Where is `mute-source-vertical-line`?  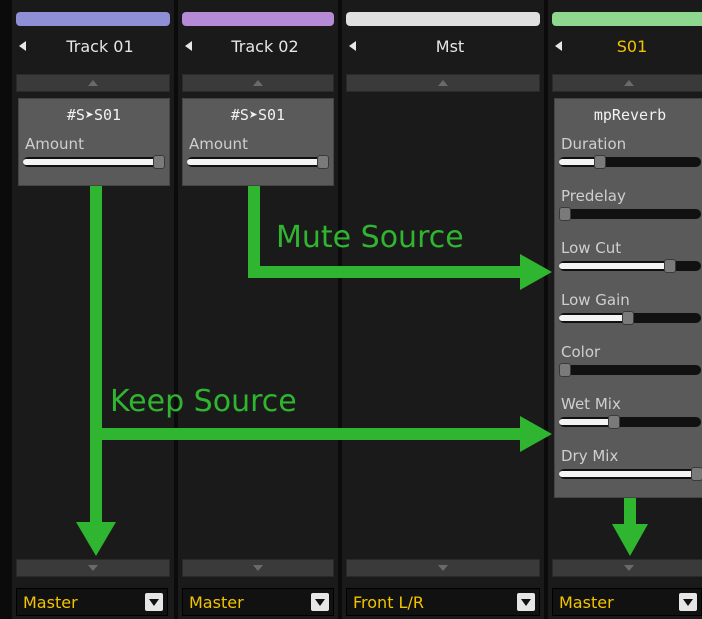 mute-source-vertical-line is located at coordinates (254, 232).